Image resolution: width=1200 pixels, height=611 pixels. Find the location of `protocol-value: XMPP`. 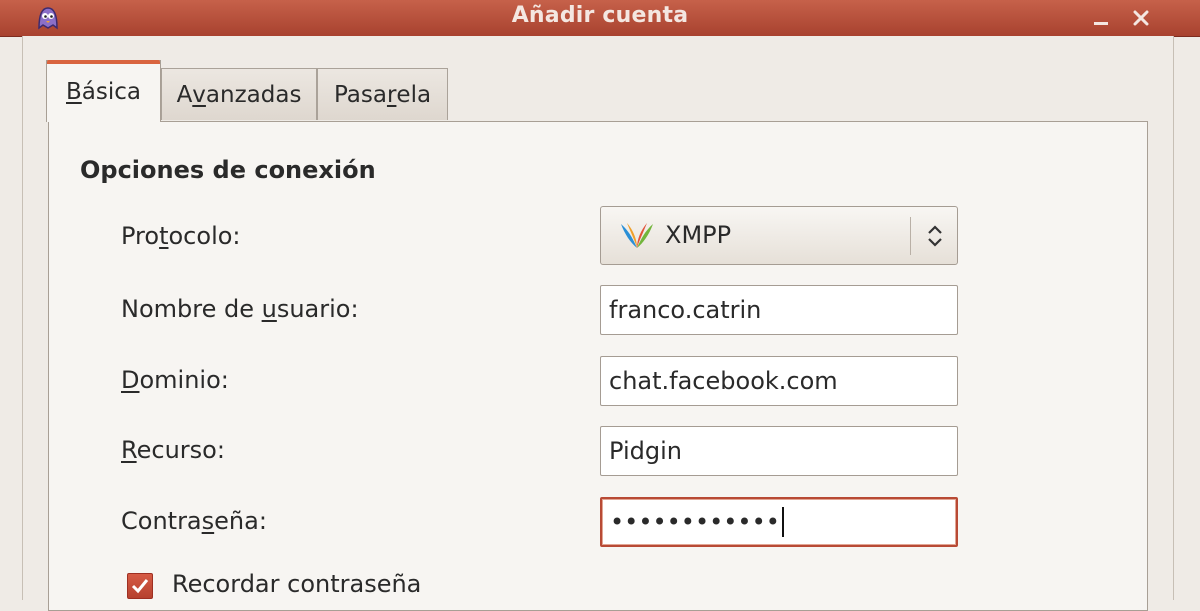

protocol-value: XMPP is located at coordinates (698, 235).